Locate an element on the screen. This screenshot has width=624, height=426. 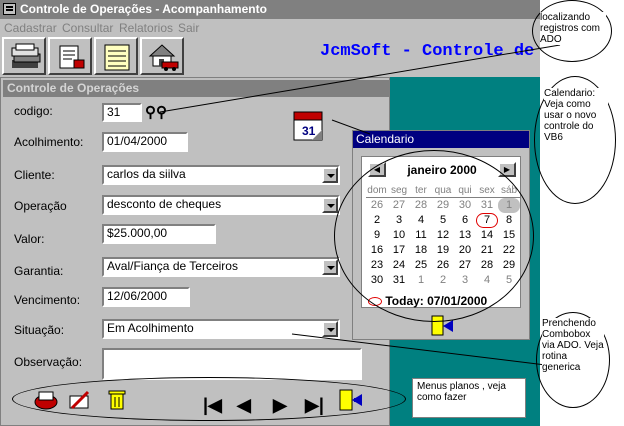
note-menus: Menus planos , veja como fazer is located at coordinates (469, 398).